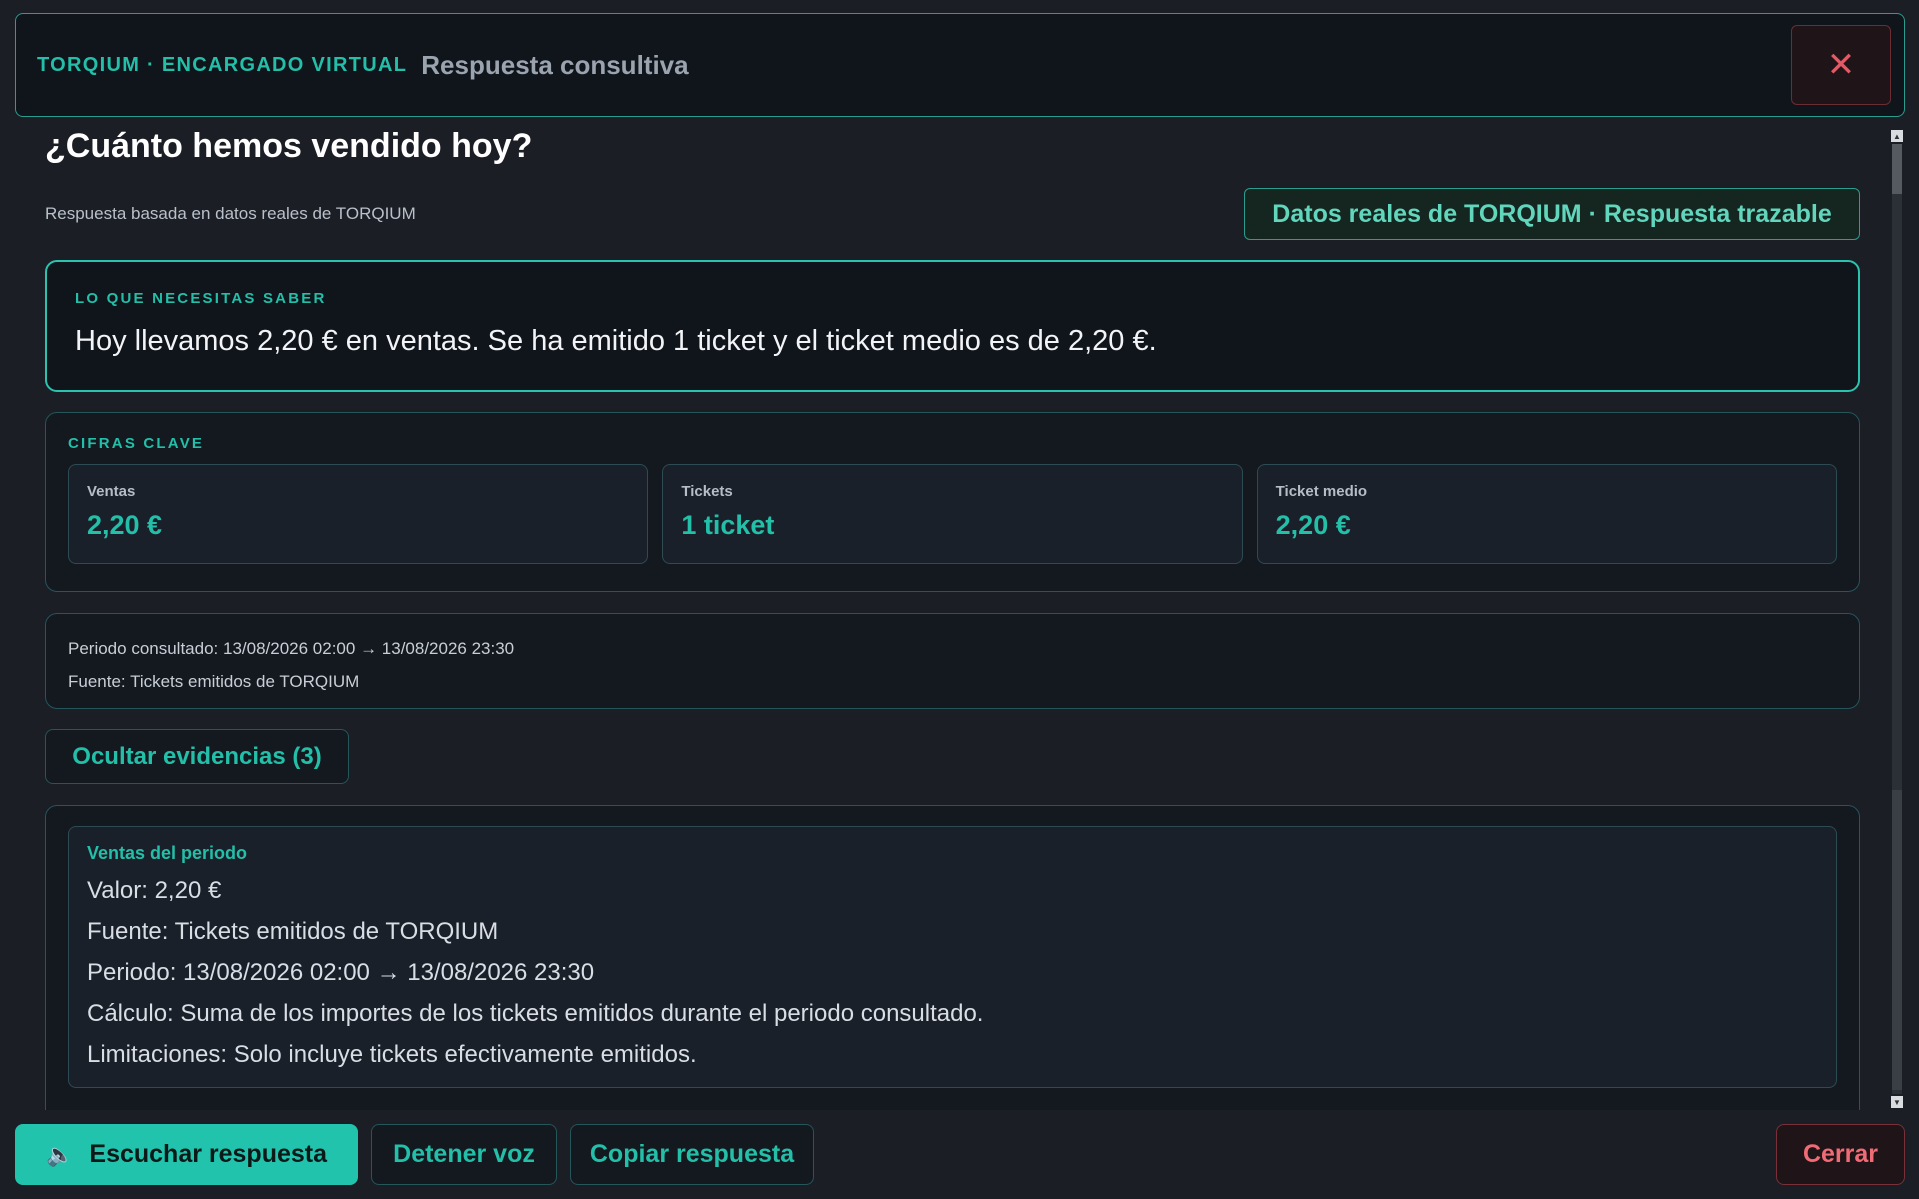  I want to click on speaker-icon: 🔈, so click(59, 1154).